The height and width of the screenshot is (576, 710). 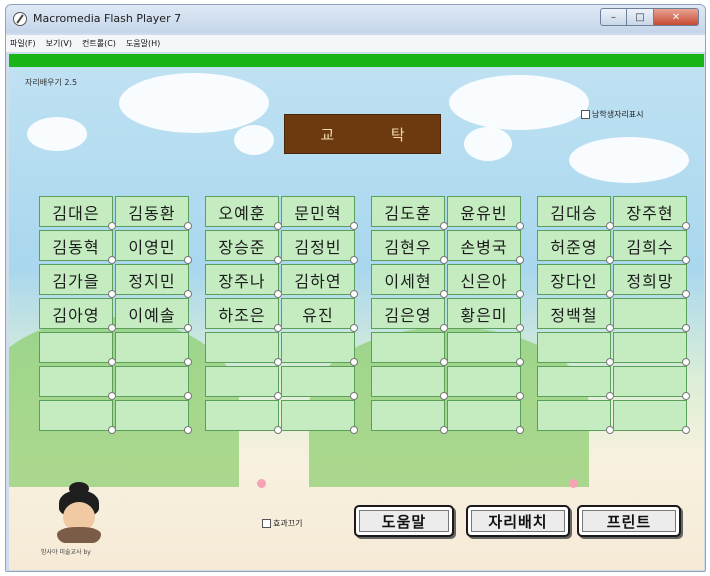 What do you see at coordinates (485, 213) in the screenshot?
I see `seat: 윤유빈` at bounding box center [485, 213].